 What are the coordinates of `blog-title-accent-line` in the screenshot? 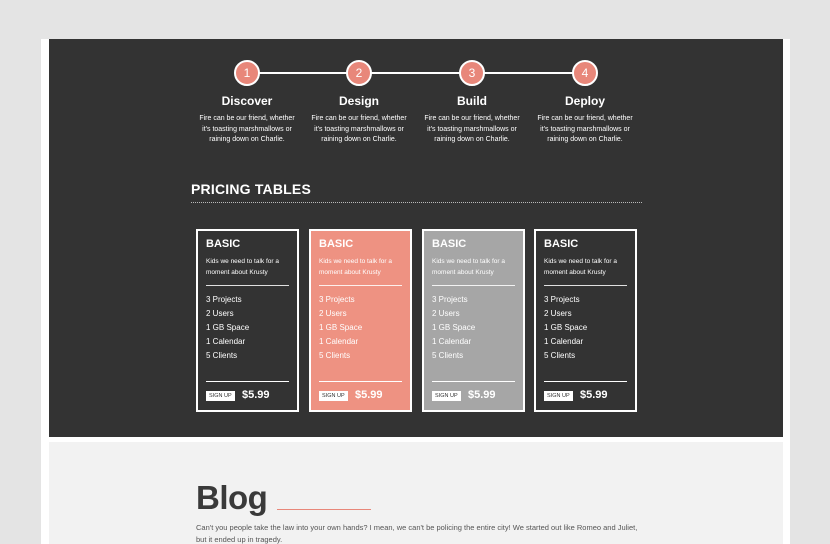 It's located at (324, 509).